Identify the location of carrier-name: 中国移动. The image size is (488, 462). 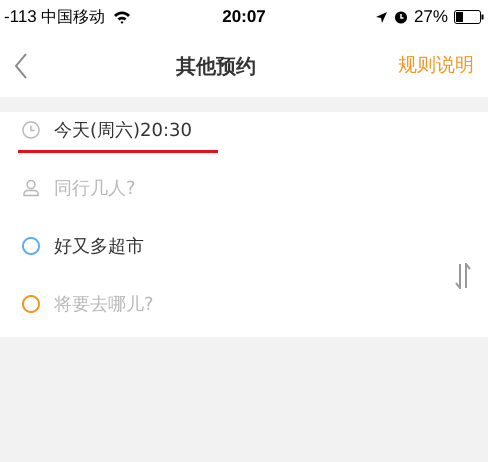
(72, 17).